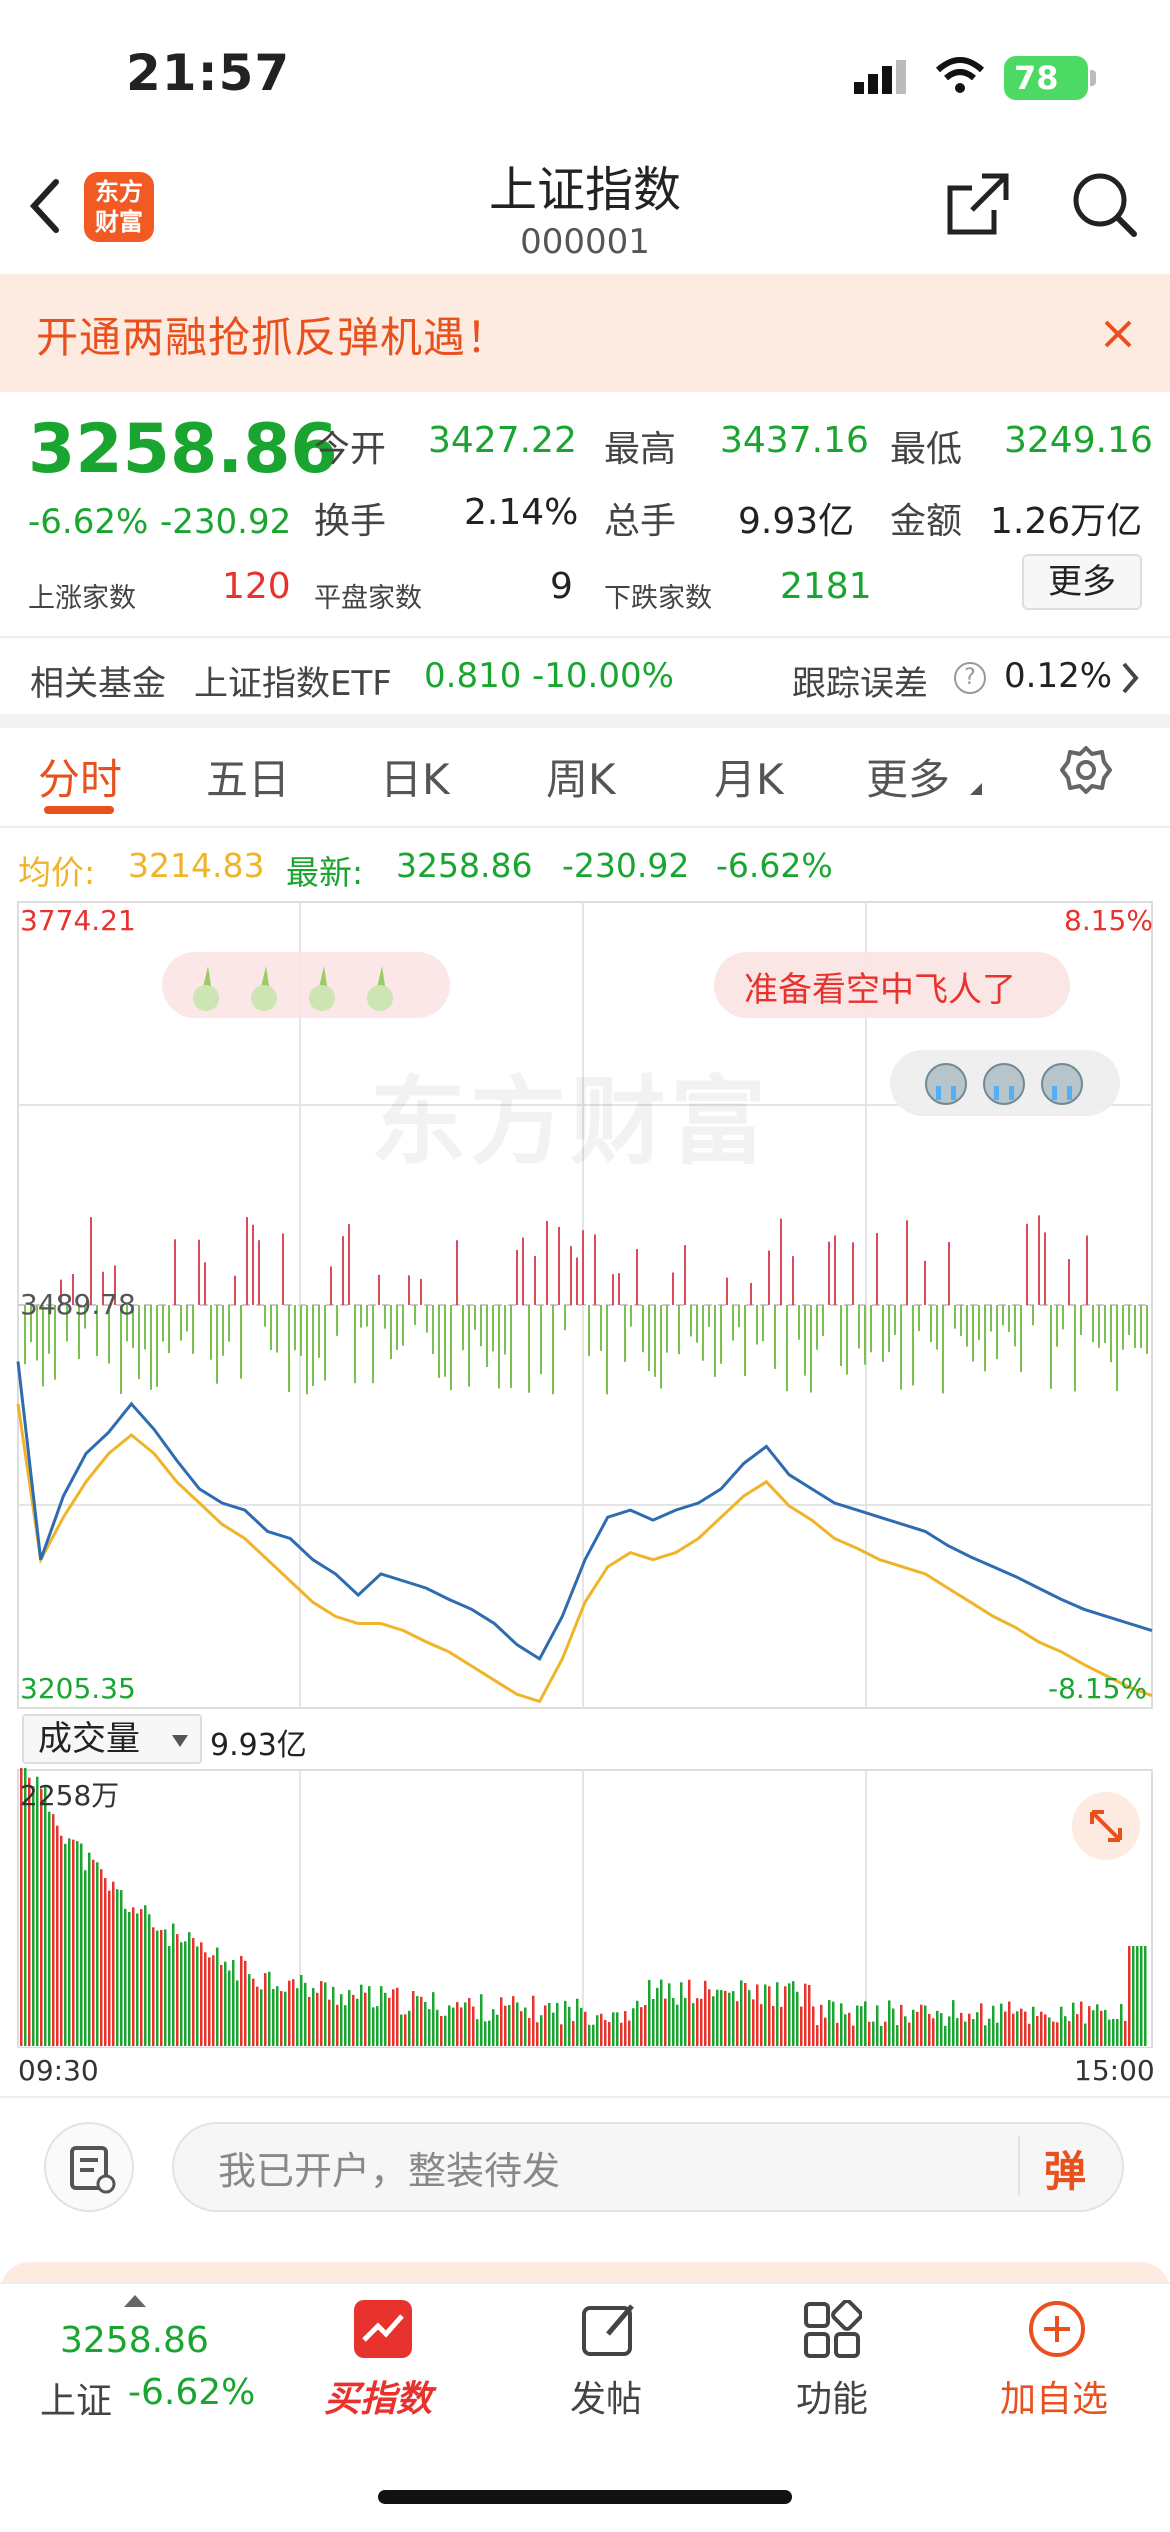 This screenshot has width=1170, height=2532. What do you see at coordinates (1118, 336) in the screenshot?
I see `close-icon` at bounding box center [1118, 336].